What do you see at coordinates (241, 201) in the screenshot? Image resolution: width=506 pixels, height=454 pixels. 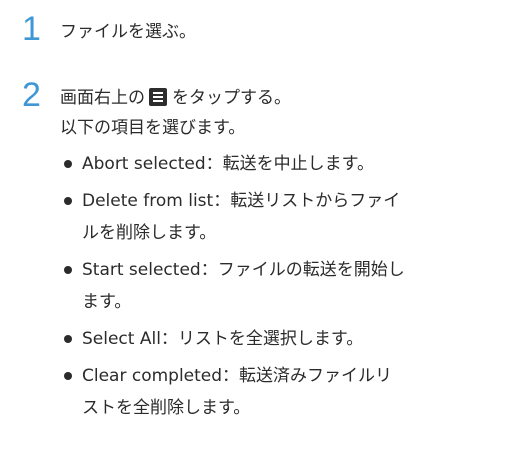 I see `option-text: Delete from list：転送リストからファイ` at bounding box center [241, 201].